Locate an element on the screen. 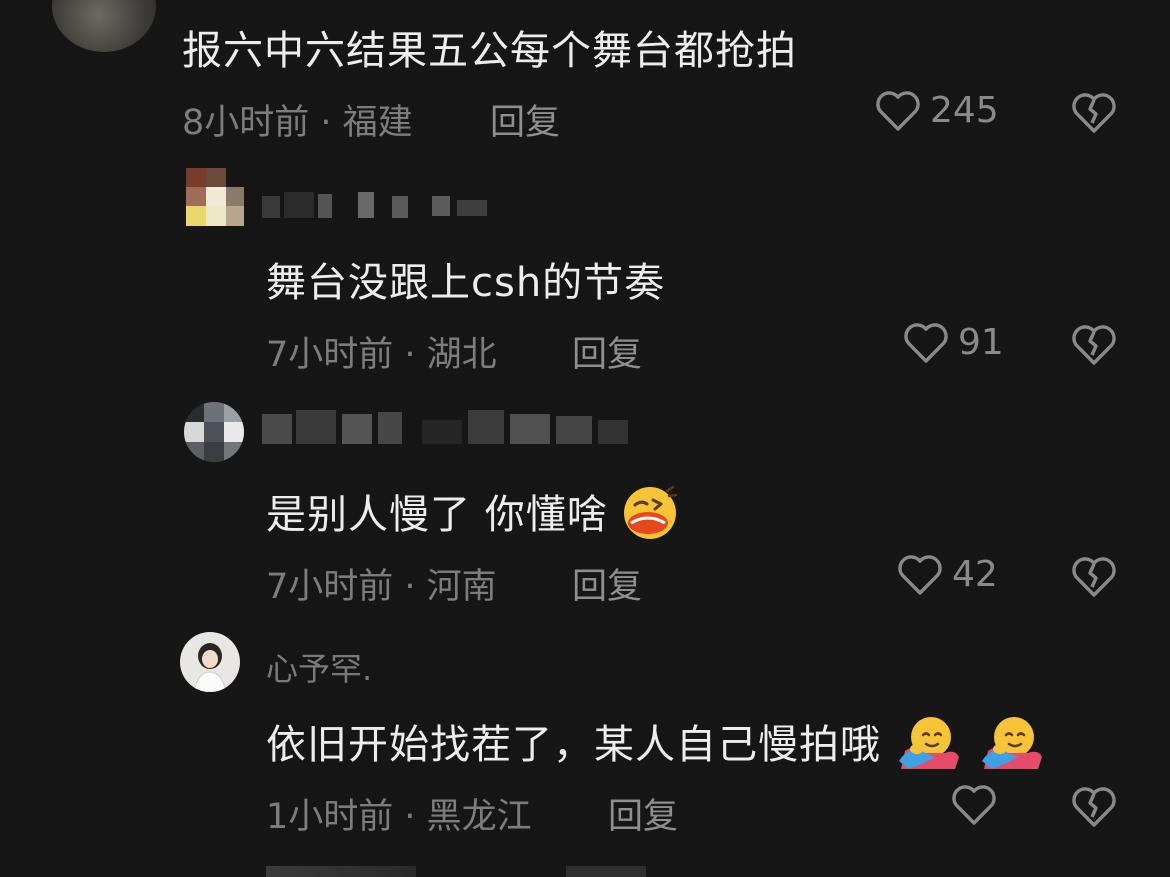 This screenshot has height=877, width=1170. like-count: 42 is located at coordinates (975, 574).